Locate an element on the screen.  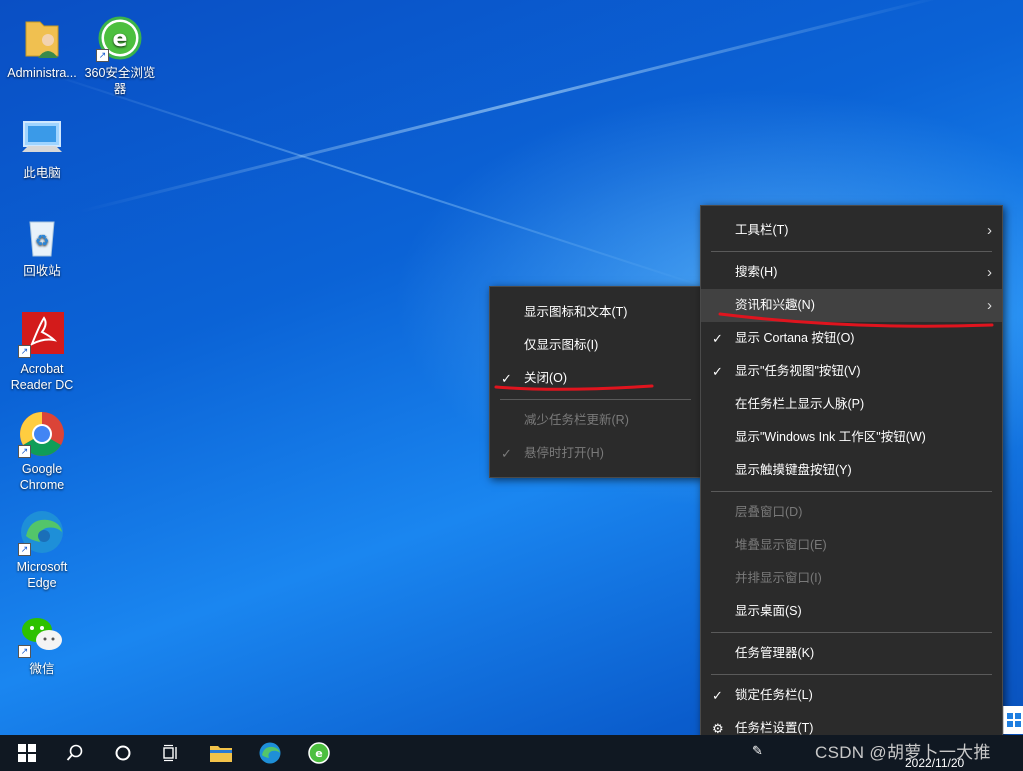
desktop-icon-edge: ↗ Microsoft Edge is located at coordinates (42, 549).